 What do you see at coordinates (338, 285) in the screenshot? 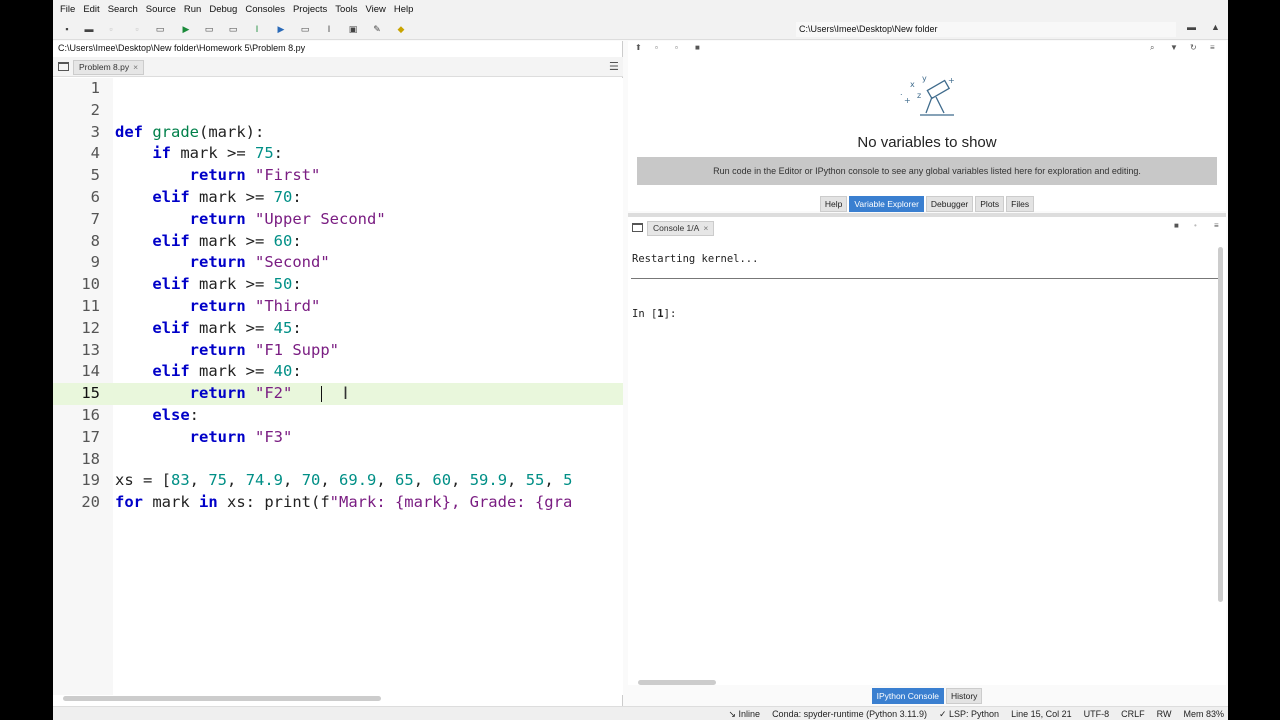
I see `code-line: 10 elif mark >= 50:` at bounding box center [338, 285].